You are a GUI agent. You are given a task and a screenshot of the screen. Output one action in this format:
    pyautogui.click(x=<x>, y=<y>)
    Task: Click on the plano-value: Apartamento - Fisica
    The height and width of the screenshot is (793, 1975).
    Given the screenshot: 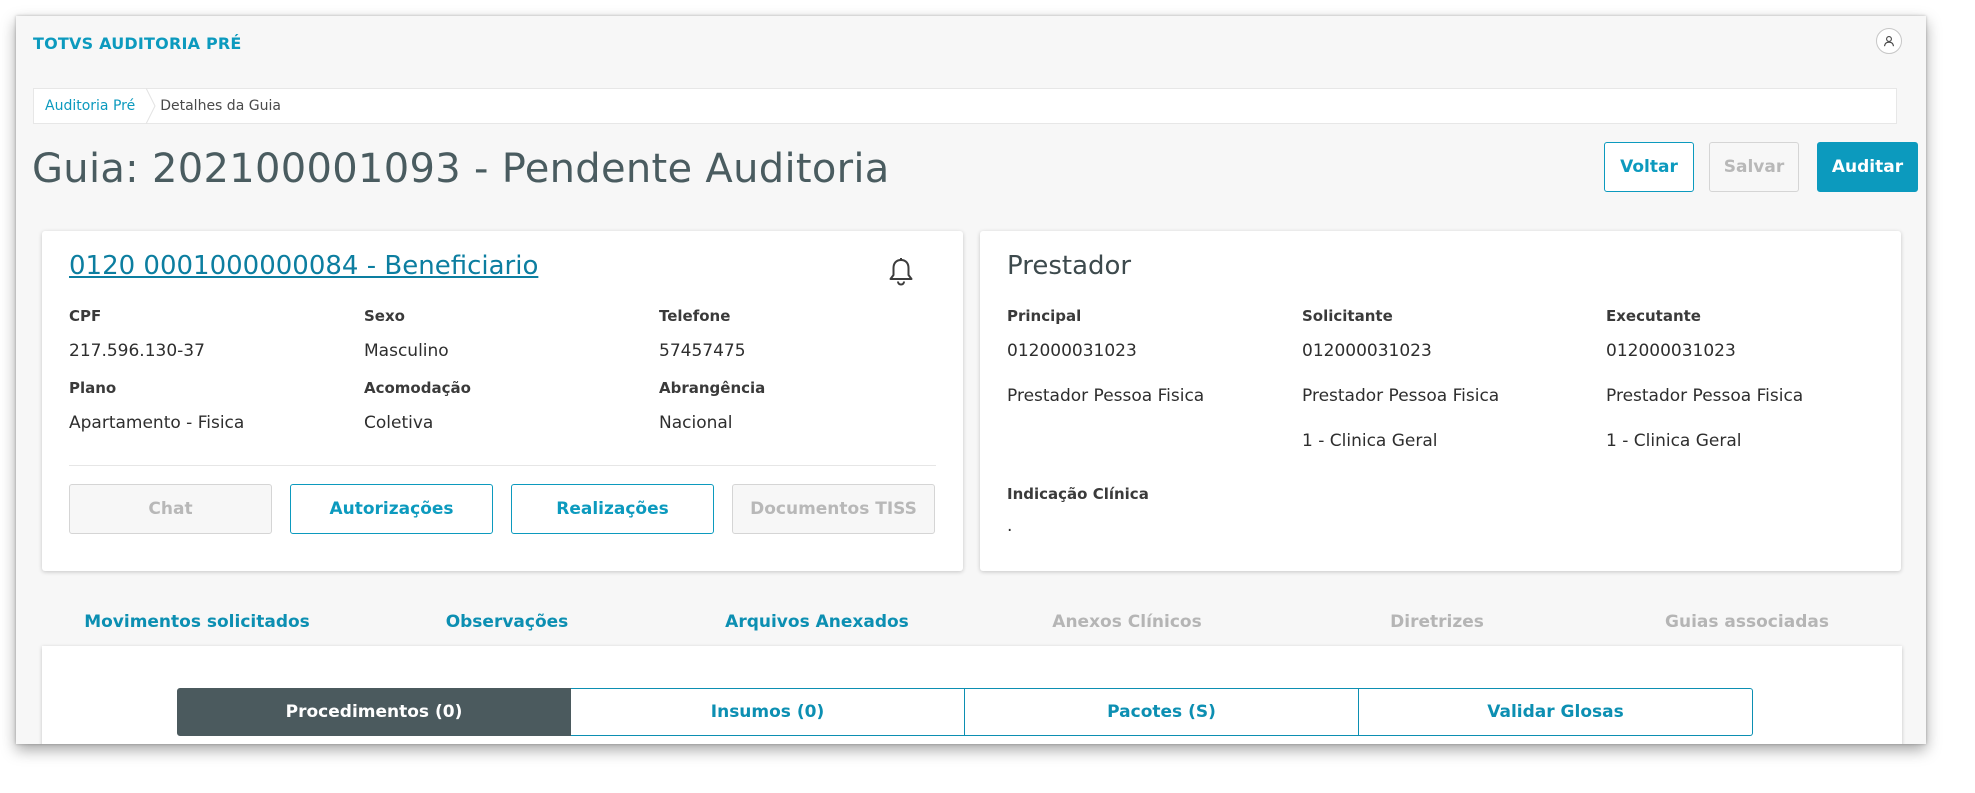 What is the action you would take?
    pyautogui.click(x=157, y=423)
    